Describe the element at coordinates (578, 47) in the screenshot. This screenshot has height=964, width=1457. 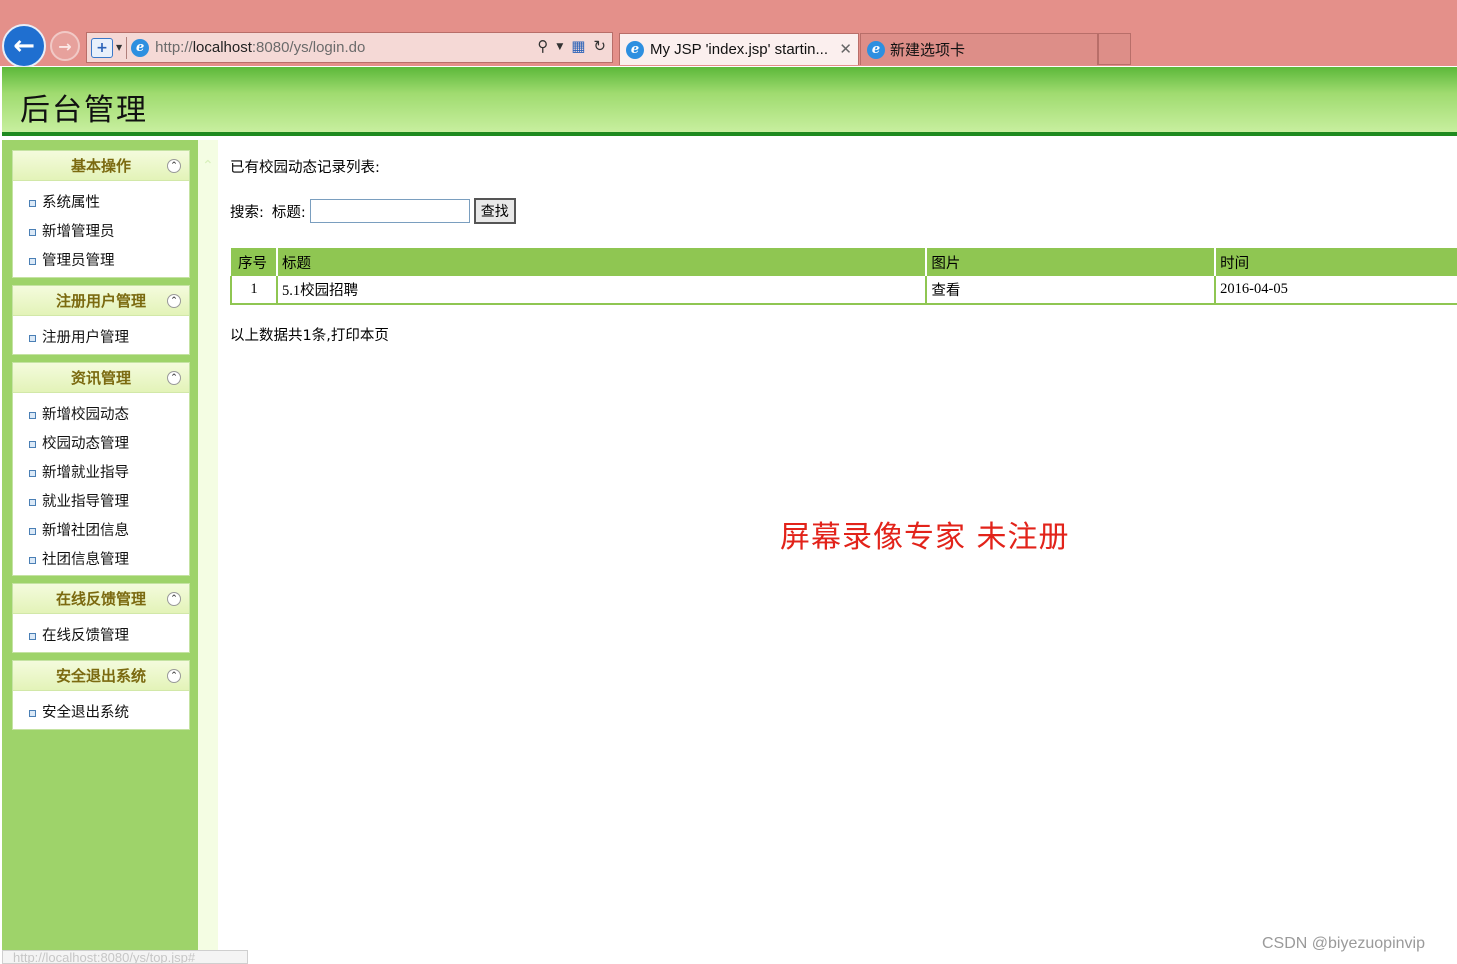
I see `compat-view-icon: ▦` at that location.